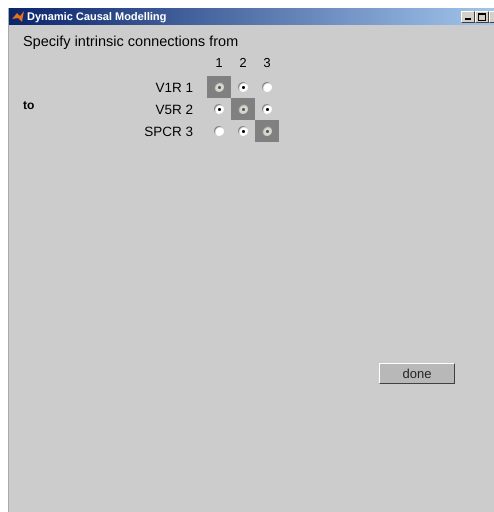  I want to click on column-number: 3, so click(267, 62).